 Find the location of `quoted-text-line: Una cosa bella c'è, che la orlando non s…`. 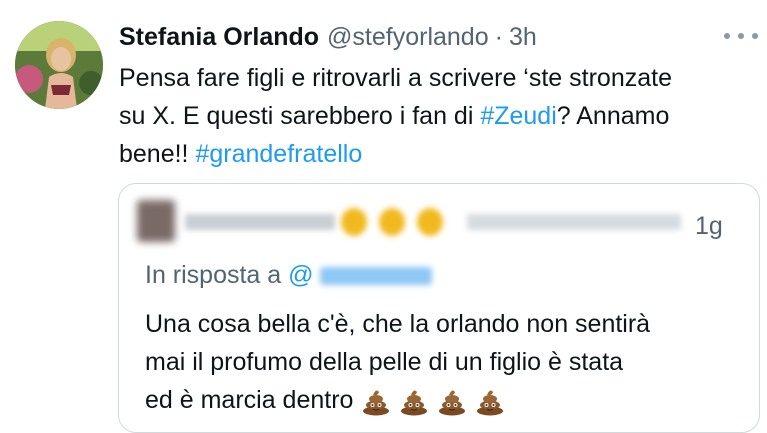

quoted-text-line: Una cosa bella c'è, che la orlando non s… is located at coordinates (398, 324).